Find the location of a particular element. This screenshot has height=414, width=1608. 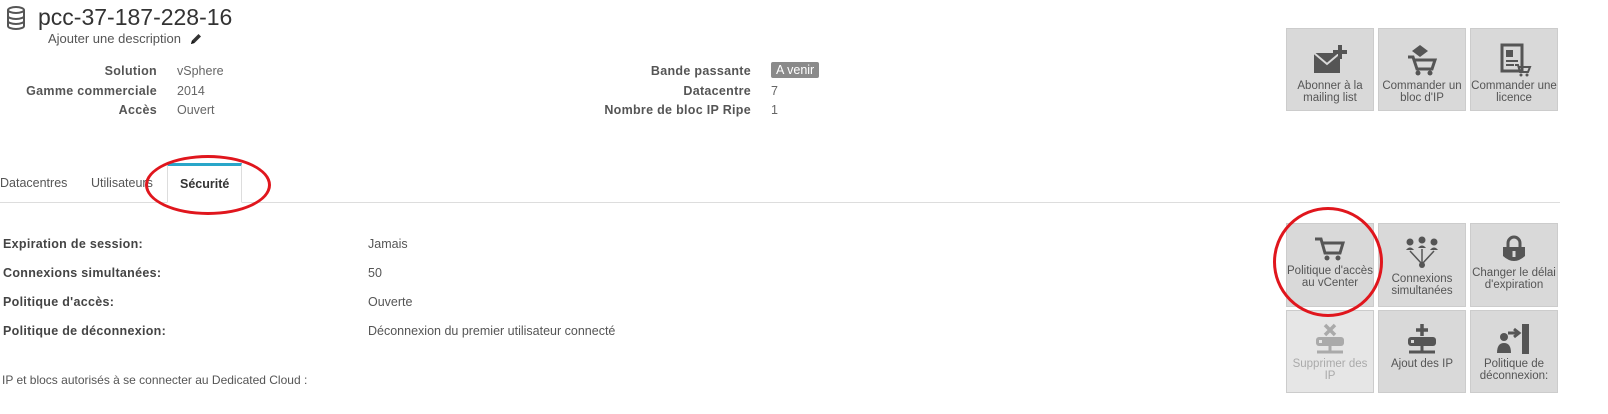

info-label: Gamme commerciale is located at coordinates (91, 91).